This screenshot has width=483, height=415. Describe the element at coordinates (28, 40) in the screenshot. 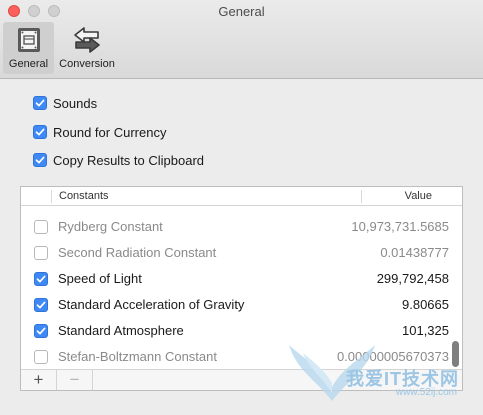

I see `general-prefs-icon` at that location.